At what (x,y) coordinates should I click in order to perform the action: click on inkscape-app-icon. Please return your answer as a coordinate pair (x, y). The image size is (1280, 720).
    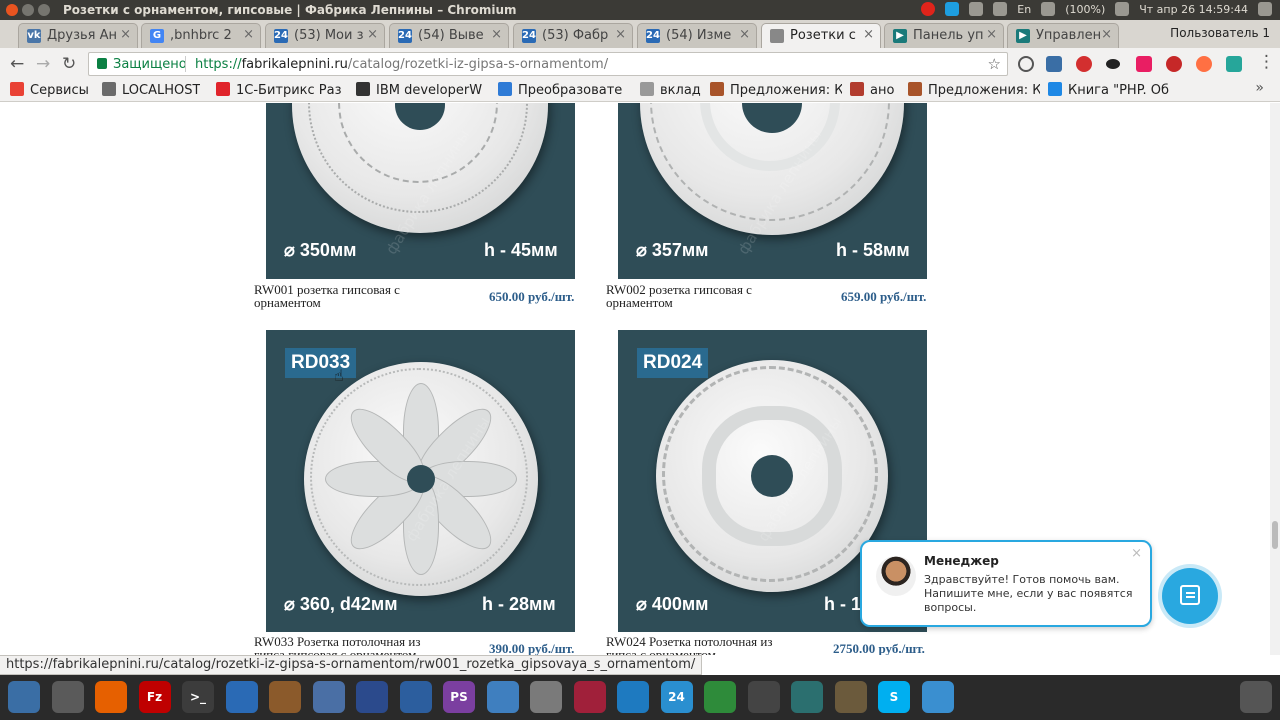
    Looking at the image, I should click on (763, 697).